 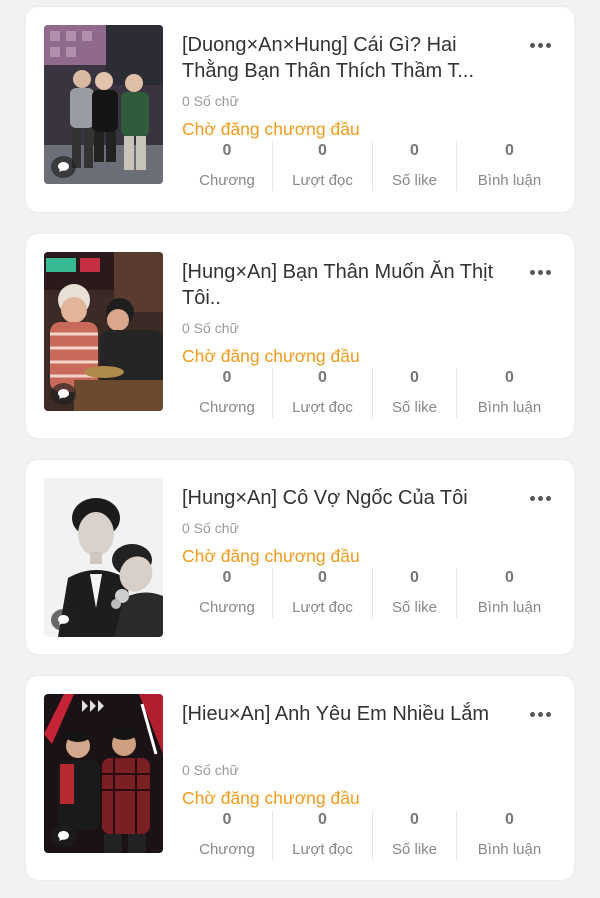 I want to click on story-title: [Hung×An] Bạn Thân Muốn Ăn Thịt Tôi.., so click(x=347, y=285).